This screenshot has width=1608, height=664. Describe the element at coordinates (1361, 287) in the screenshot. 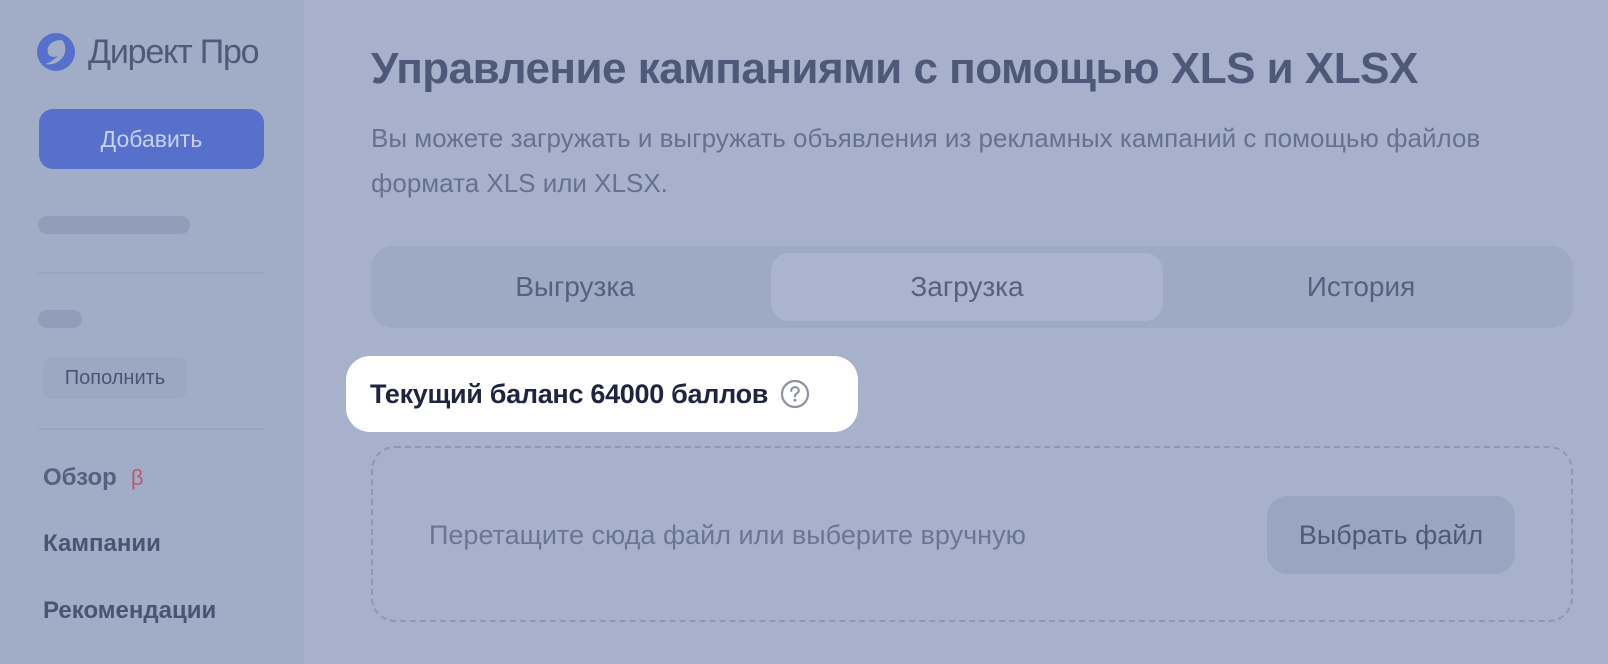

I see `tab-history: История` at that location.